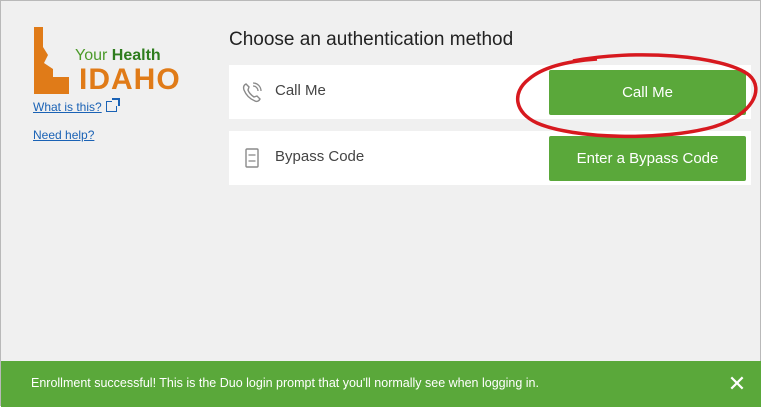 This screenshot has width=761, height=407. I want to click on external-link-icon, so click(112, 105).